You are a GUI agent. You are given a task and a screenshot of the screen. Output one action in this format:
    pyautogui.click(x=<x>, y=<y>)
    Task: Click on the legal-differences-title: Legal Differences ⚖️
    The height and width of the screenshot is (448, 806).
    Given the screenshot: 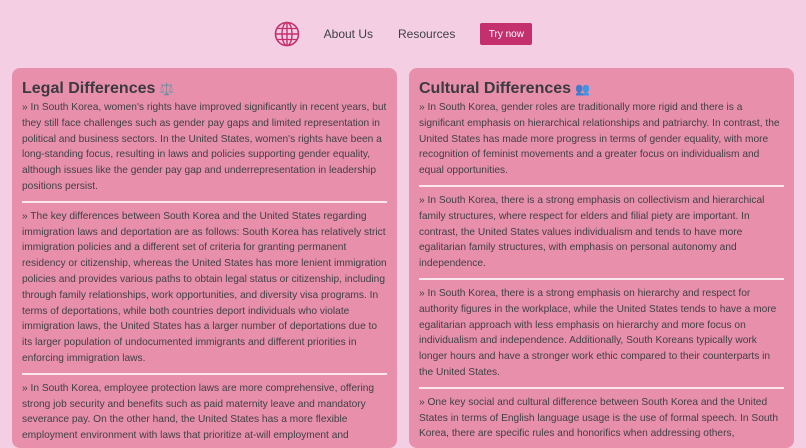 What is the action you would take?
    pyautogui.click(x=204, y=89)
    